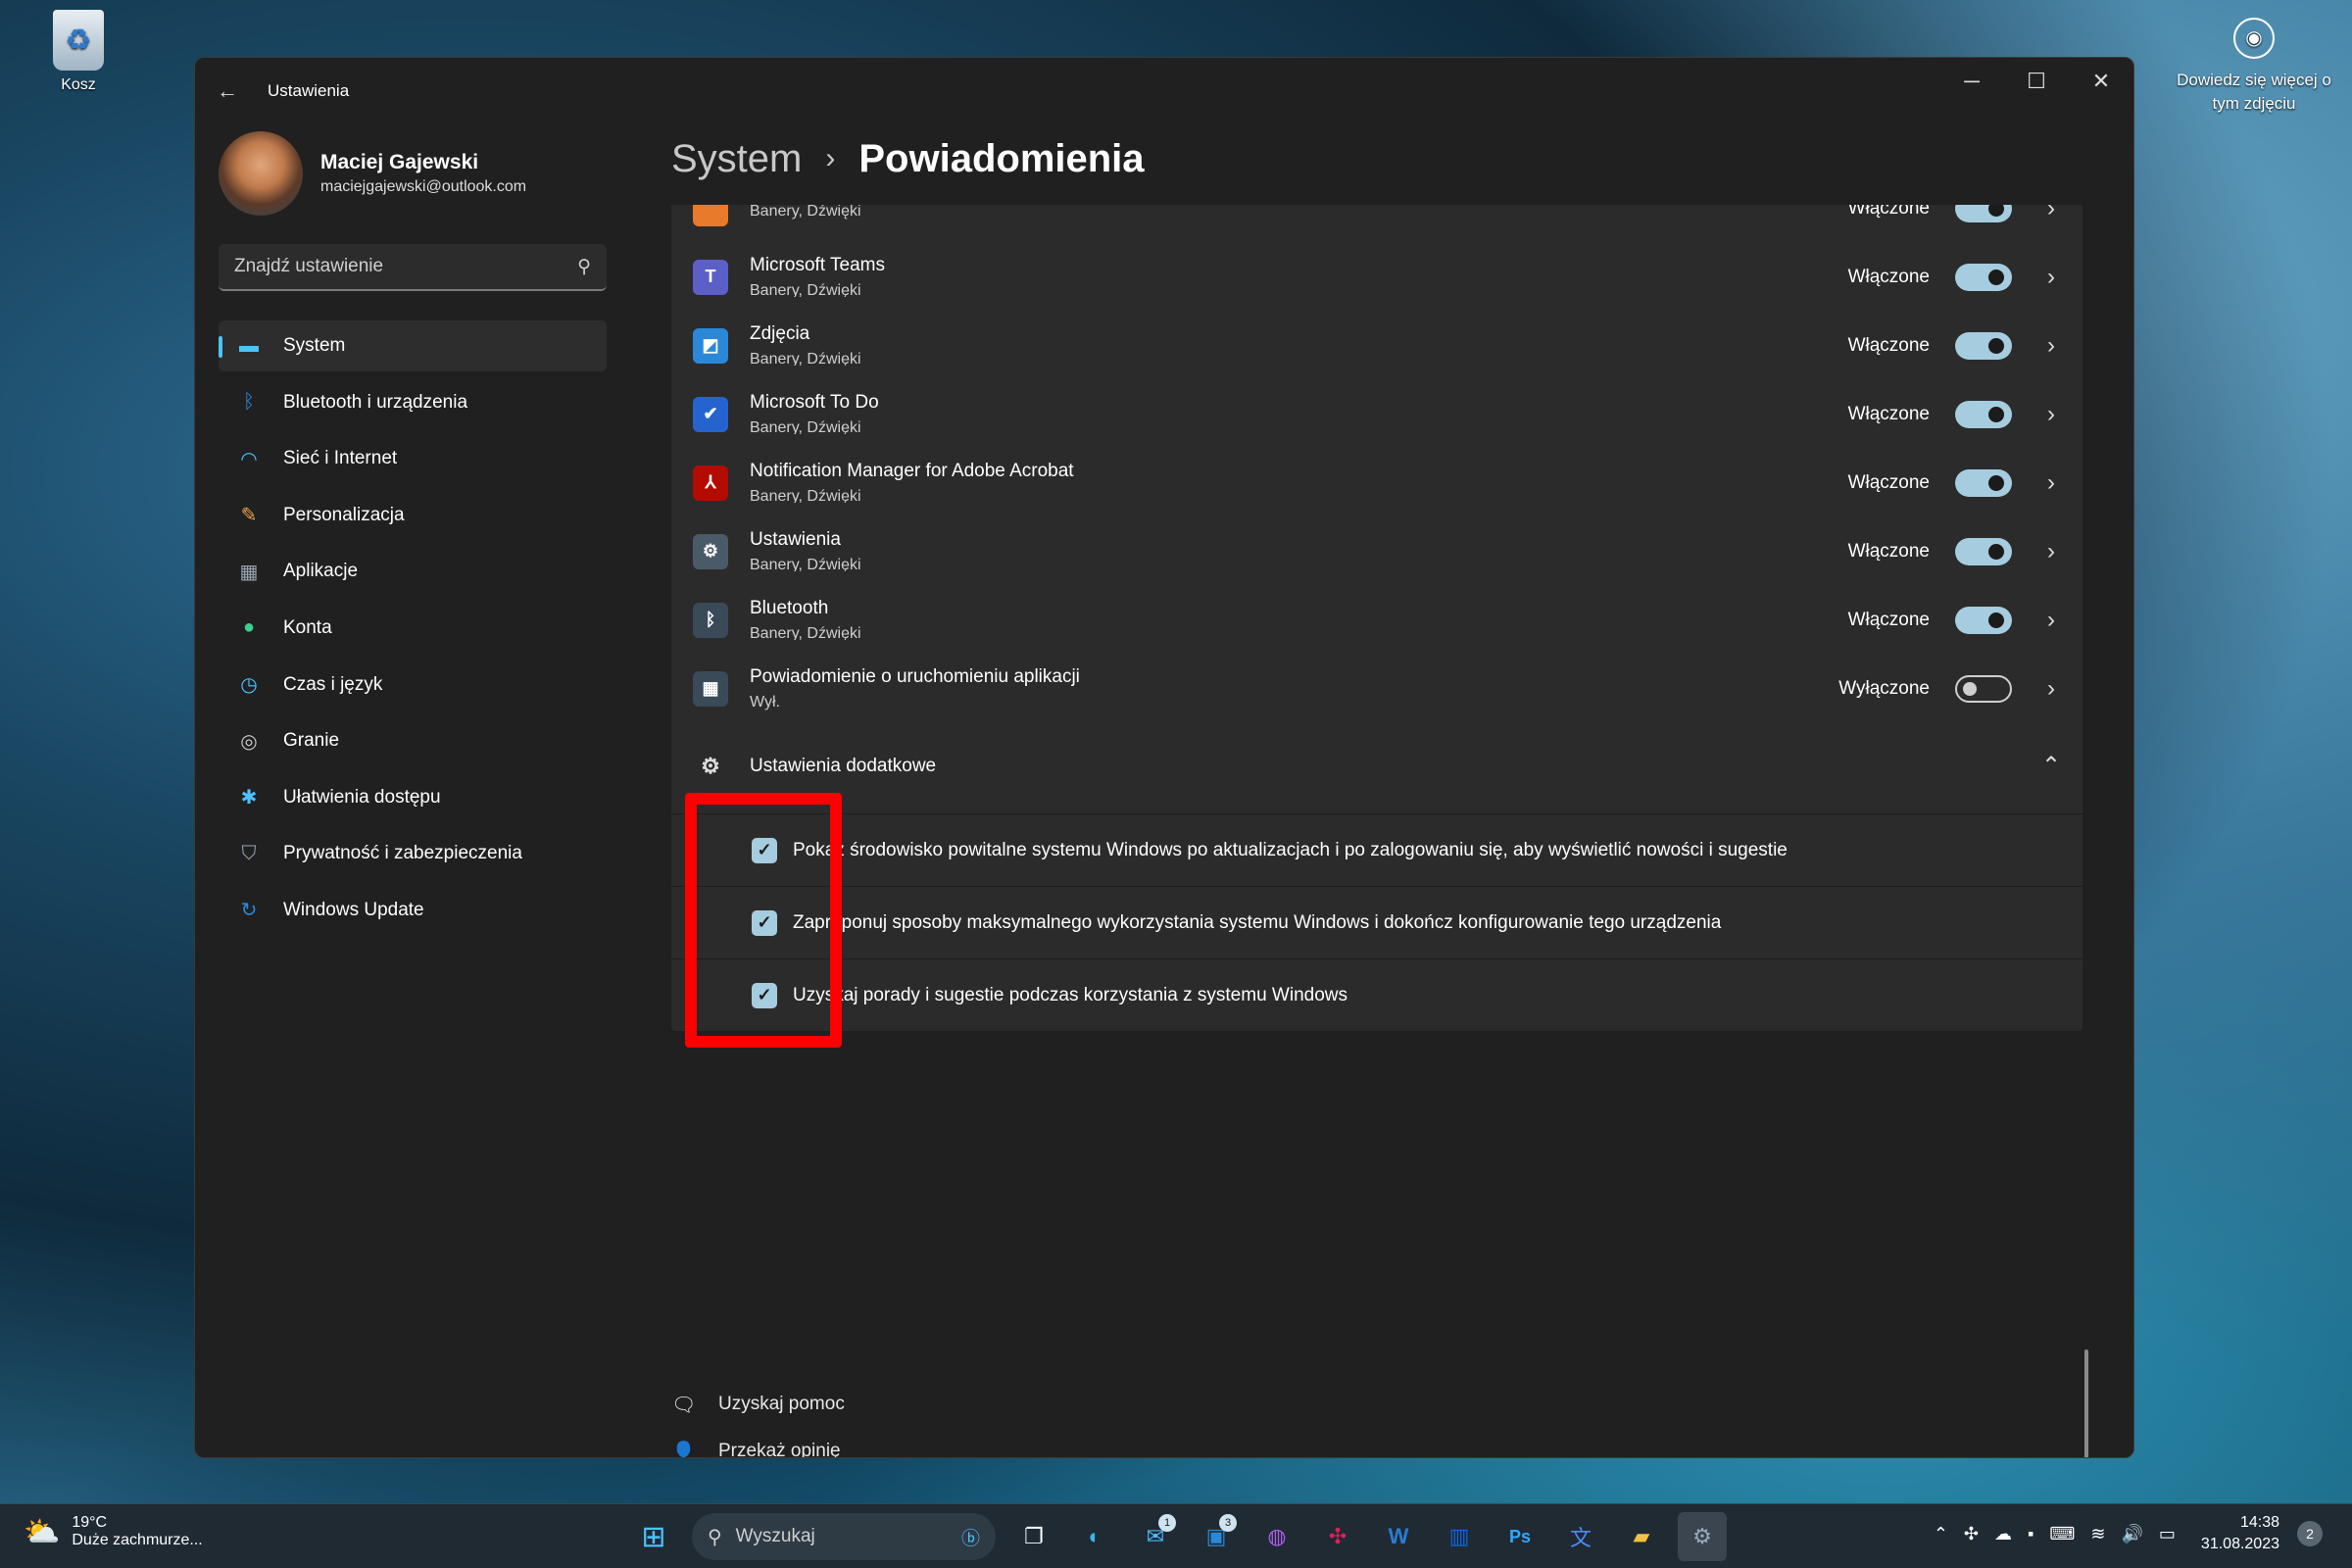 This screenshot has width=2352, height=1568. What do you see at coordinates (1398, 1536) in the screenshot?
I see `word-button: W` at bounding box center [1398, 1536].